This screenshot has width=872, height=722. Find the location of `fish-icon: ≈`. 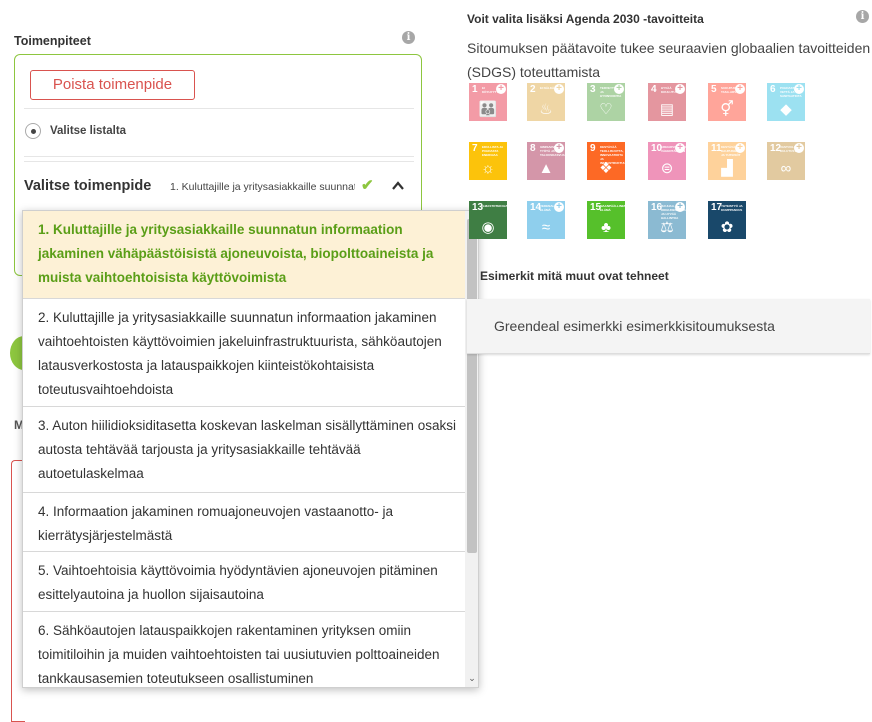

fish-icon: ≈ is located at coordinates (546, 227).